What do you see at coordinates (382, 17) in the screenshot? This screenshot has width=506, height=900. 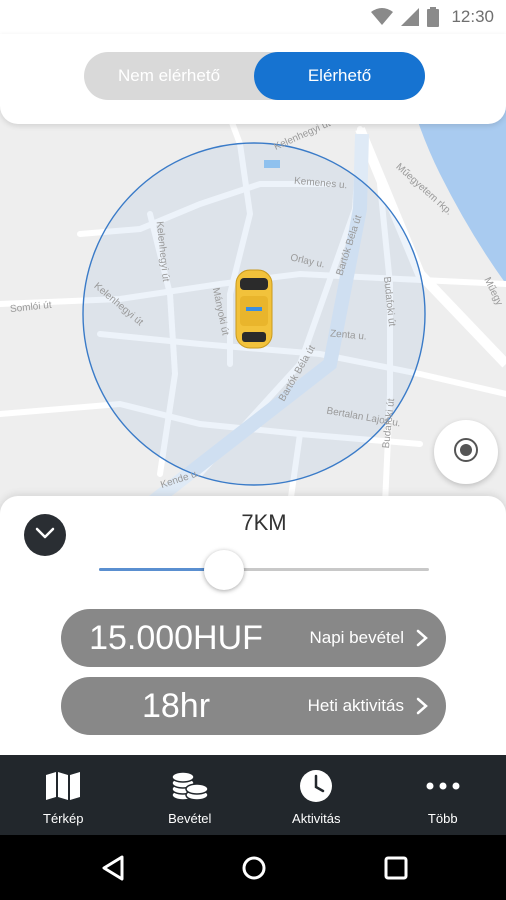 I see `wifi-icon` at bounding box center [382, 17].